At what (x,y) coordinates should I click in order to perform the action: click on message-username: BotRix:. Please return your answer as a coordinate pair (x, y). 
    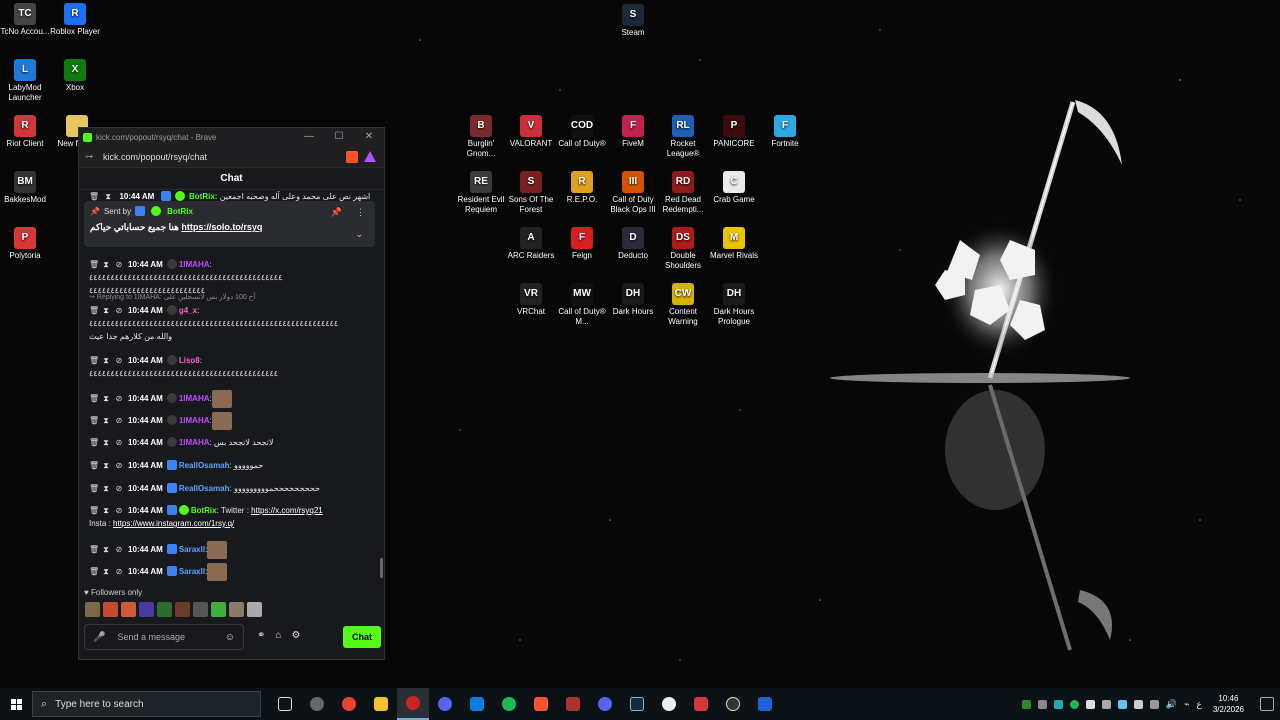
    Looking at the image, I should click on (203, 196).